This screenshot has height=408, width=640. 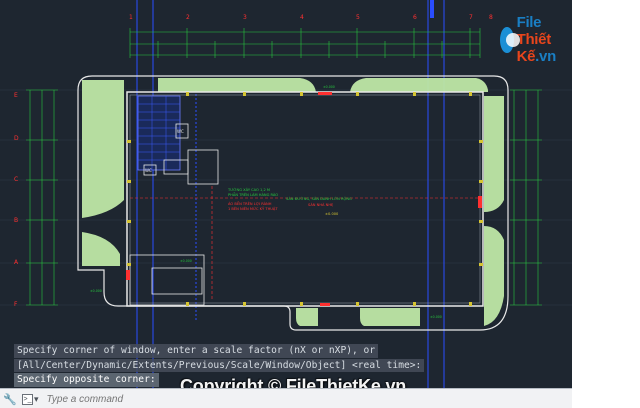 What do you see at coordinates (188, 17) in the screenshot?
I see `svg-text: 2` at bounding box center [188, 17].